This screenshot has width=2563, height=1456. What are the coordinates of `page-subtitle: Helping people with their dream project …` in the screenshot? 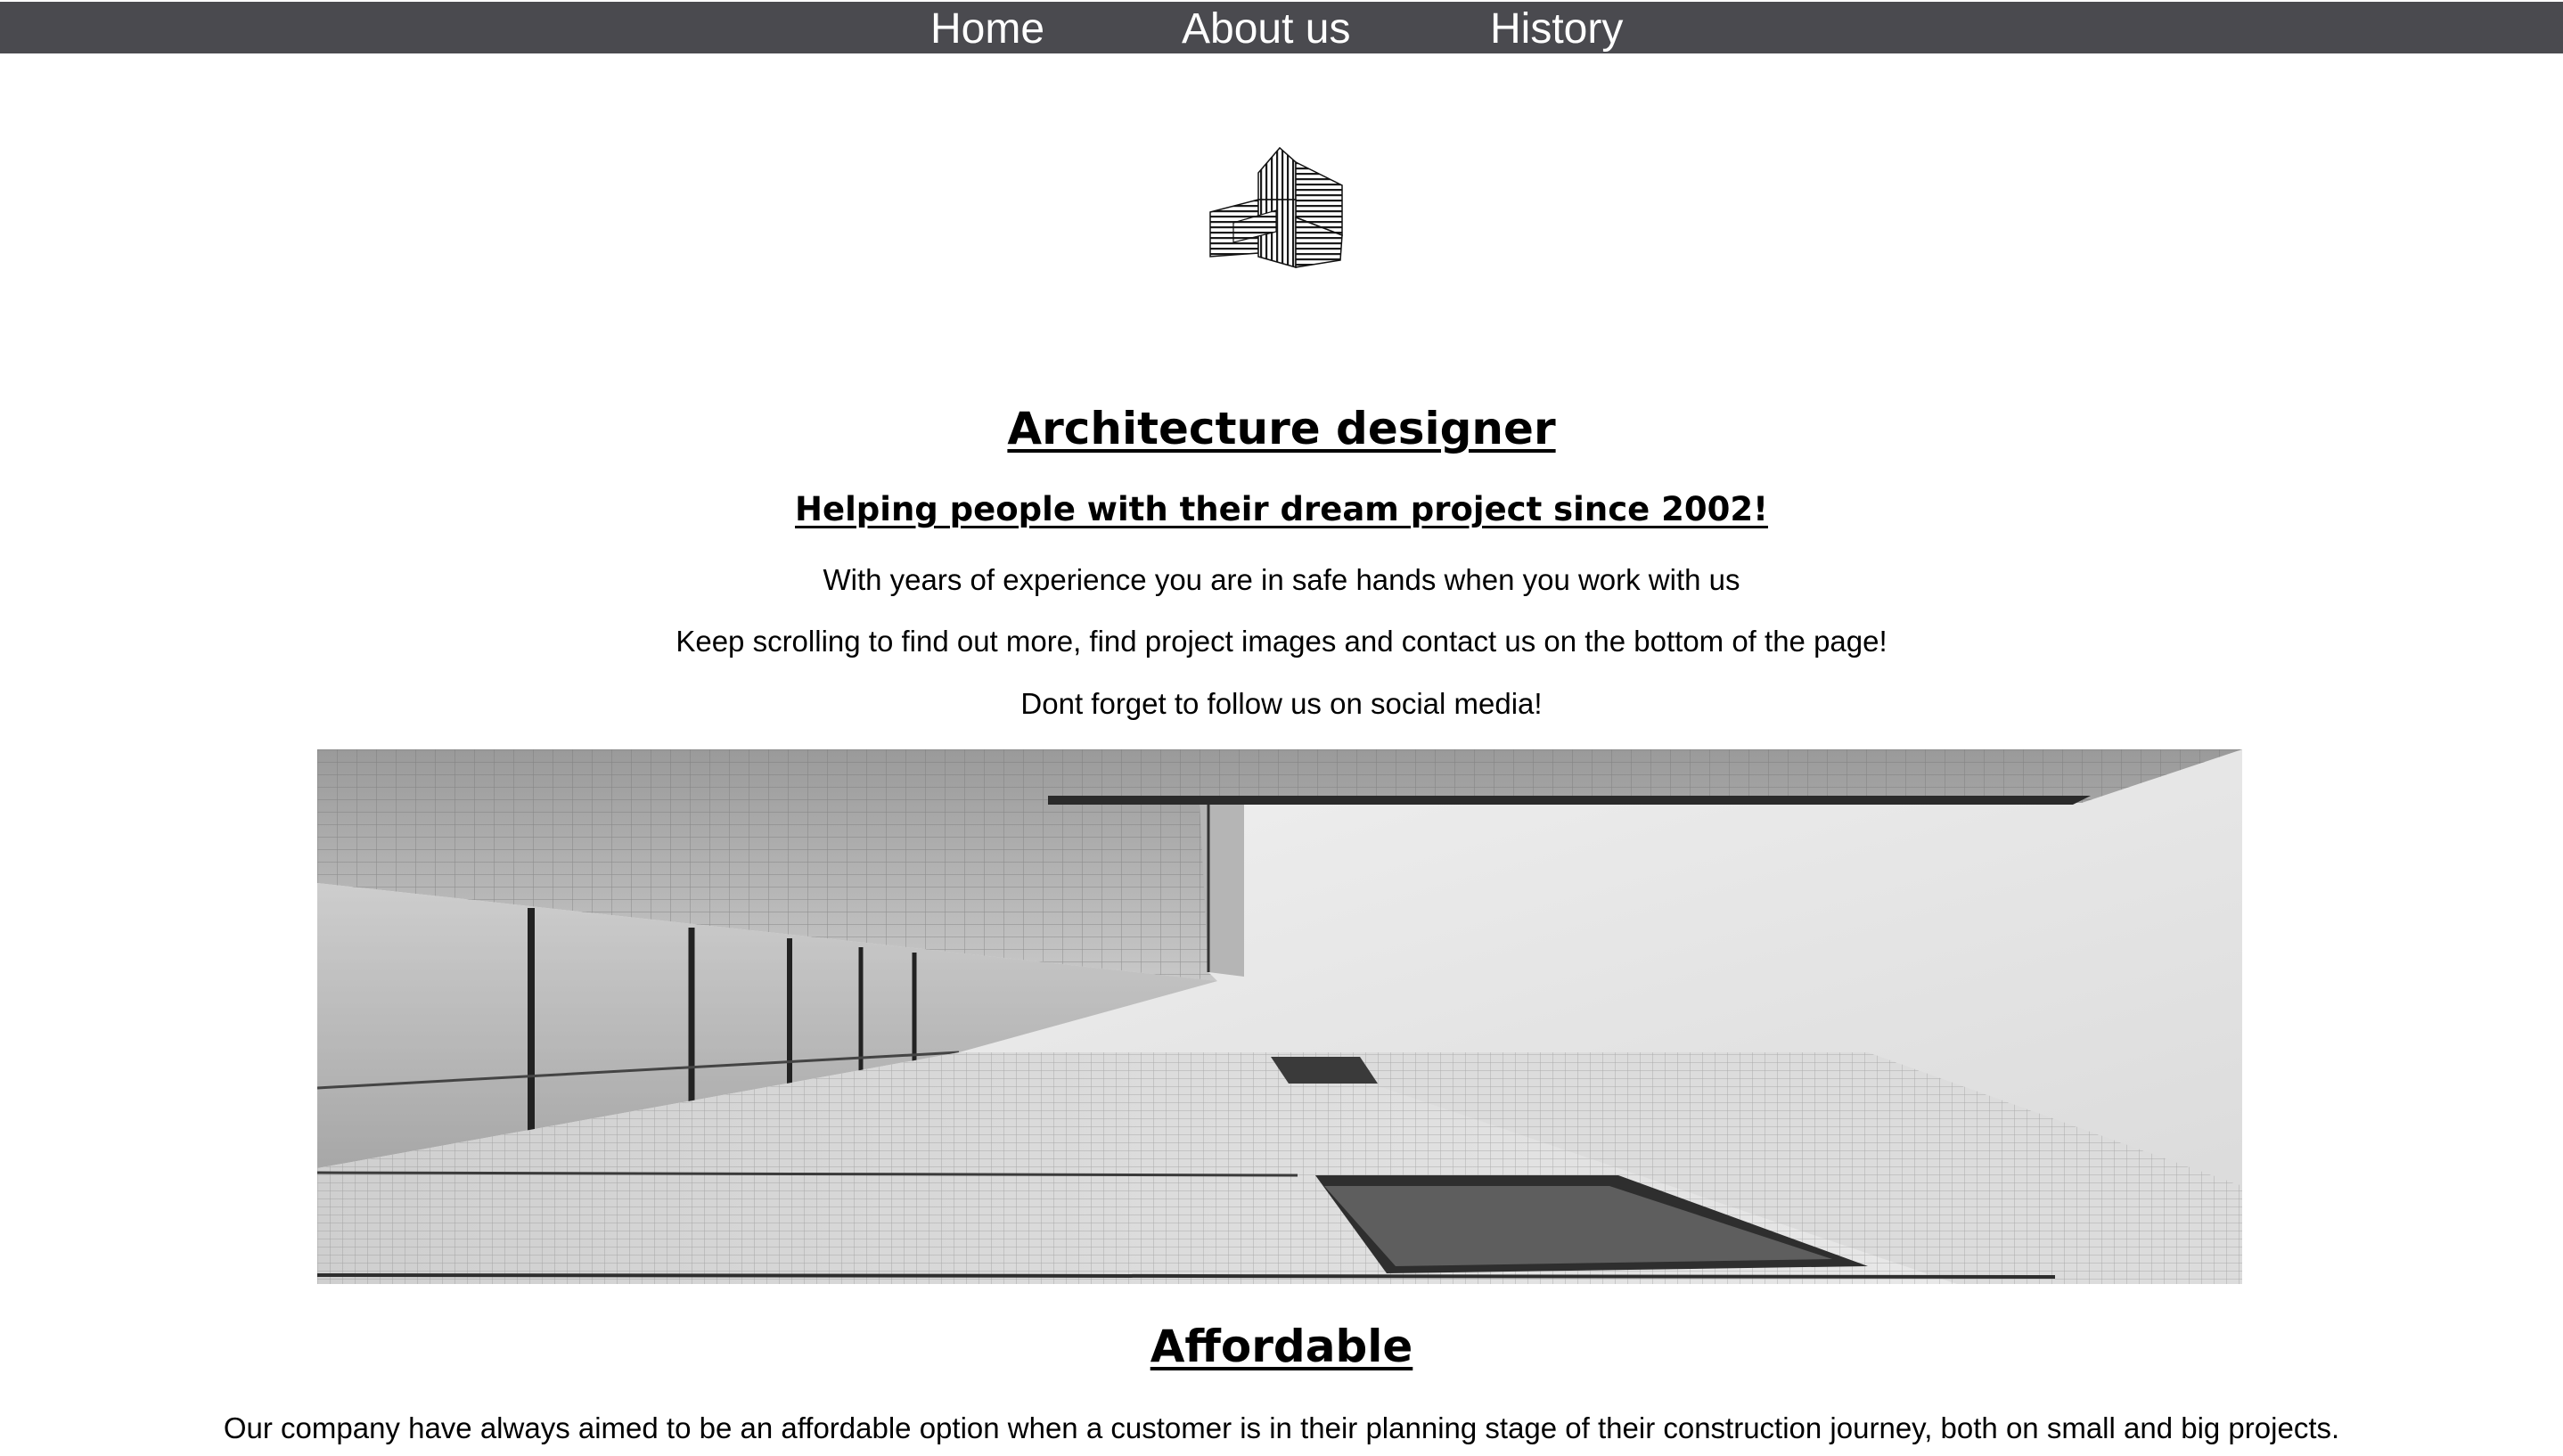 It's located at (1281, 509).